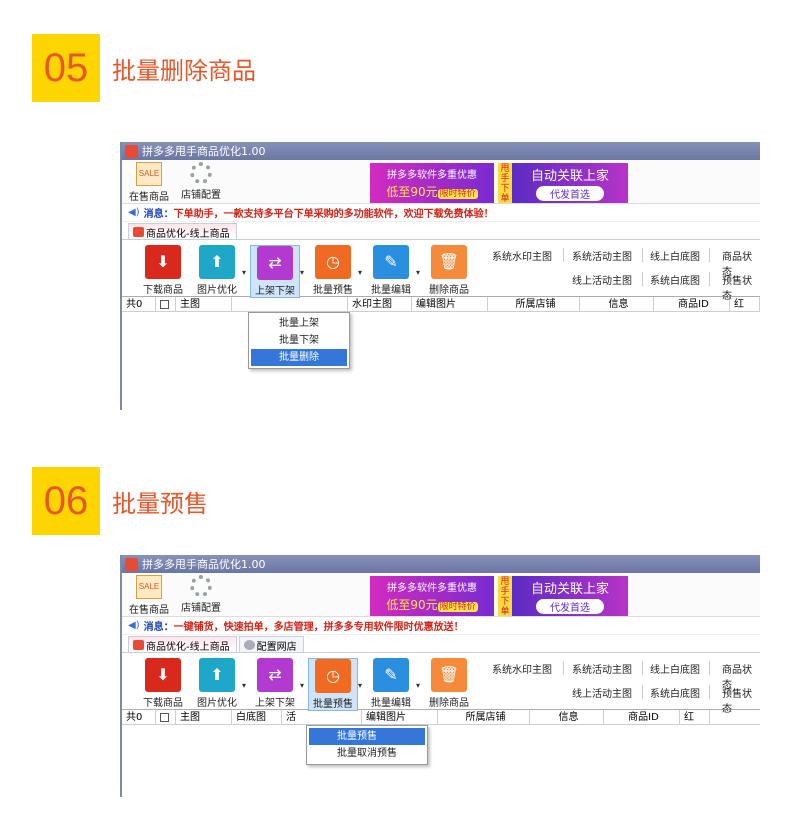 This screenshot has height=823, width=800. I want to click on message-bar: ◀) 消息： 下单助手，一款支持多平台下单采购的多功能软件，欢迎下载免费体验！, so click(441, 213).